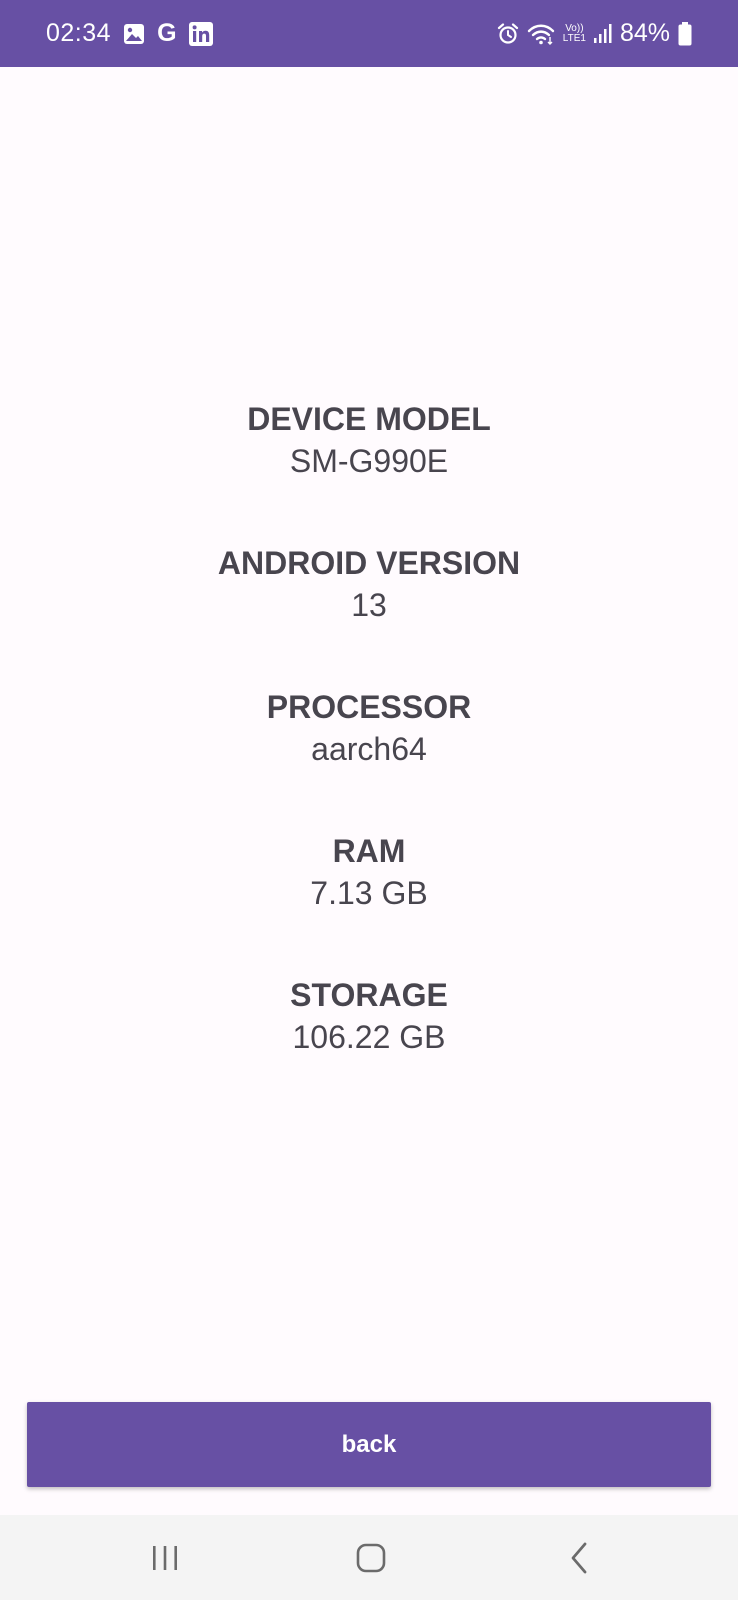 This screenshot has width=738, height=1600. What do you see at coordinates (369, 419) in the screenshot?
I see `device-model-label: DEVICE MODEL` at bounding box center [369, 419].